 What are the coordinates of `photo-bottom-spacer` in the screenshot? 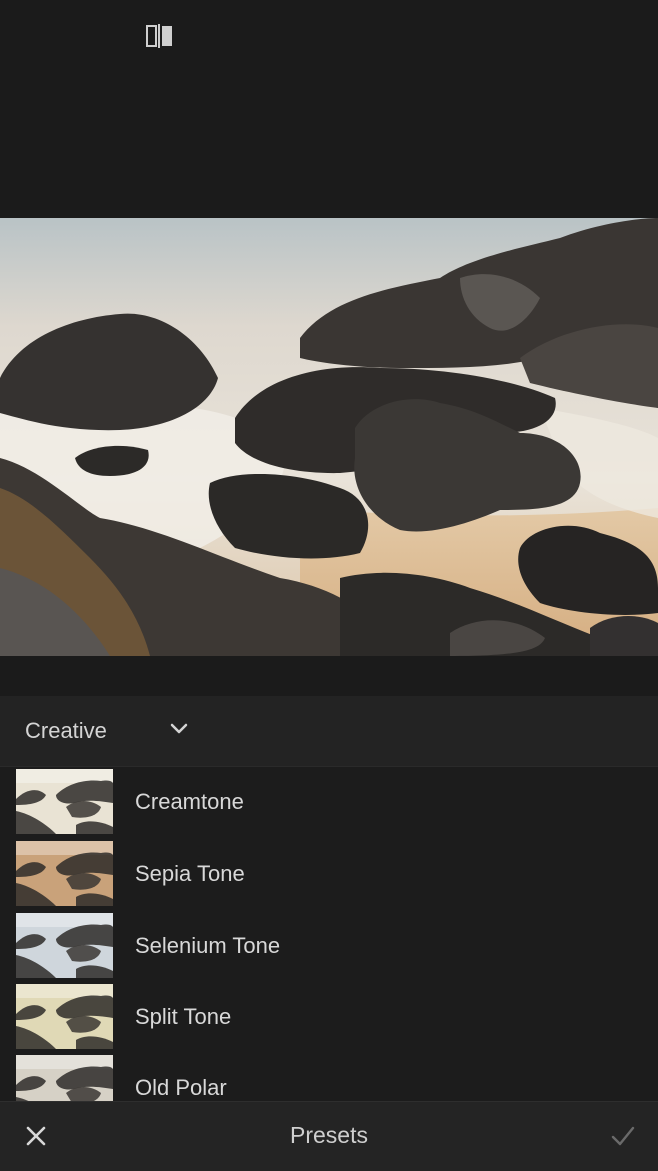 It's located at (329, 676).